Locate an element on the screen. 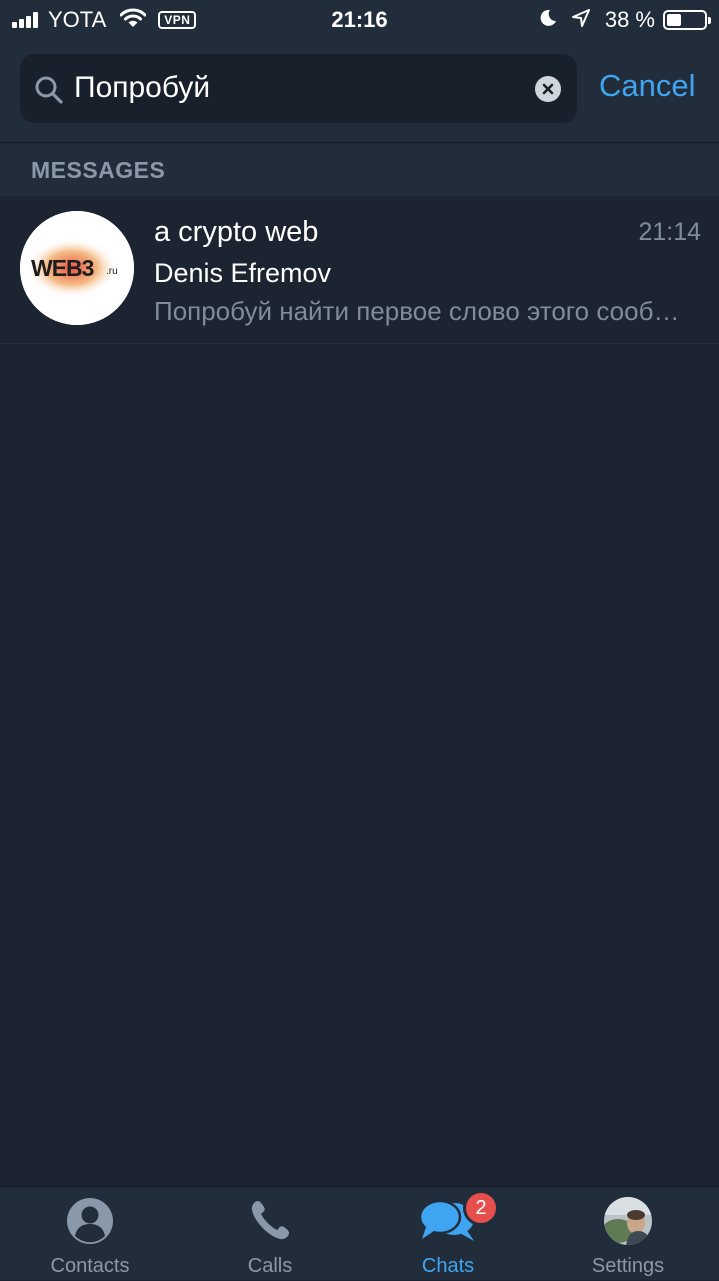 The width and height of the screenshot is (719, 1281). chats-unread-badge: 2 is located at coordinates (481, 1208).